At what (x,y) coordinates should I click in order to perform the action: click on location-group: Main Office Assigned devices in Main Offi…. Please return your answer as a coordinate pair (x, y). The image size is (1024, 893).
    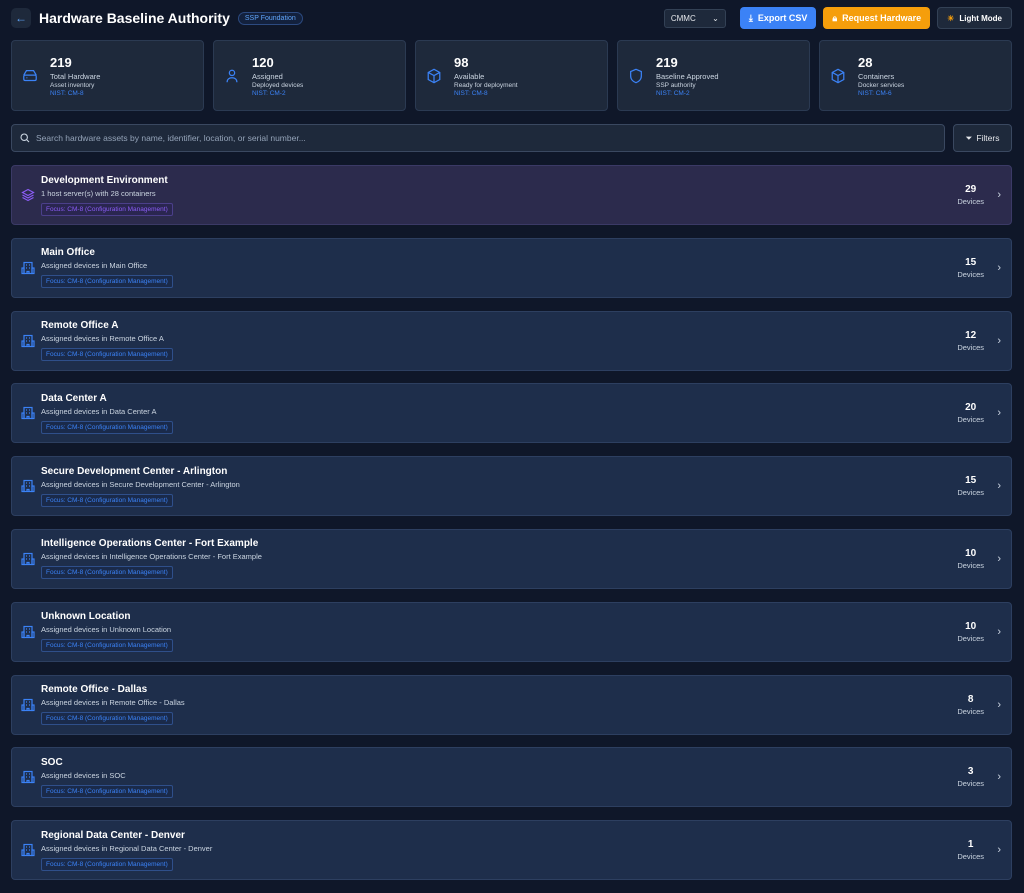
    Looking at the image, I should click on (511, 267).